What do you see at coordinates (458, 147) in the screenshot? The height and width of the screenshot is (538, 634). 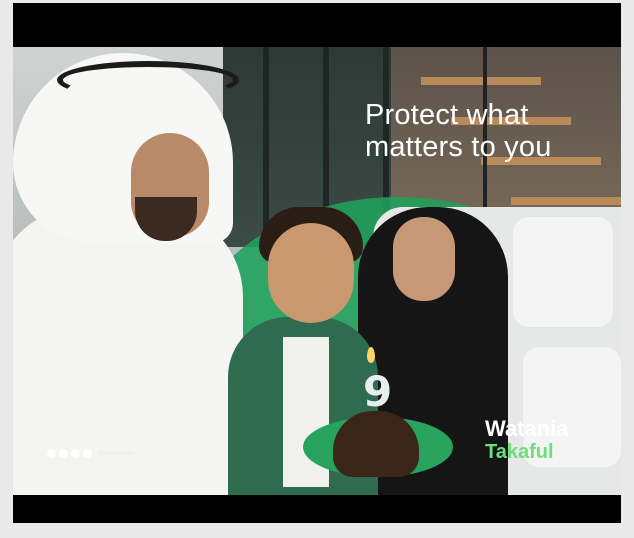 I see `headline-line-2: matters to you` at bounding box center [458, 147].